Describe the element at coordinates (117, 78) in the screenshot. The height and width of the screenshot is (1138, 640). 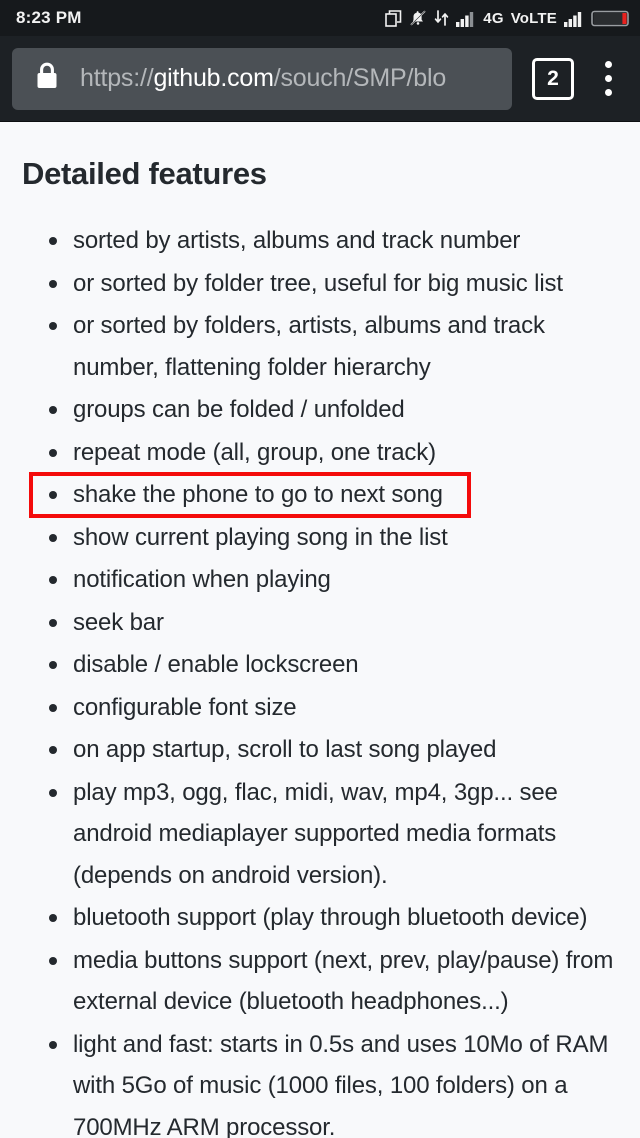
I see `url-scheme: https://` at that location.